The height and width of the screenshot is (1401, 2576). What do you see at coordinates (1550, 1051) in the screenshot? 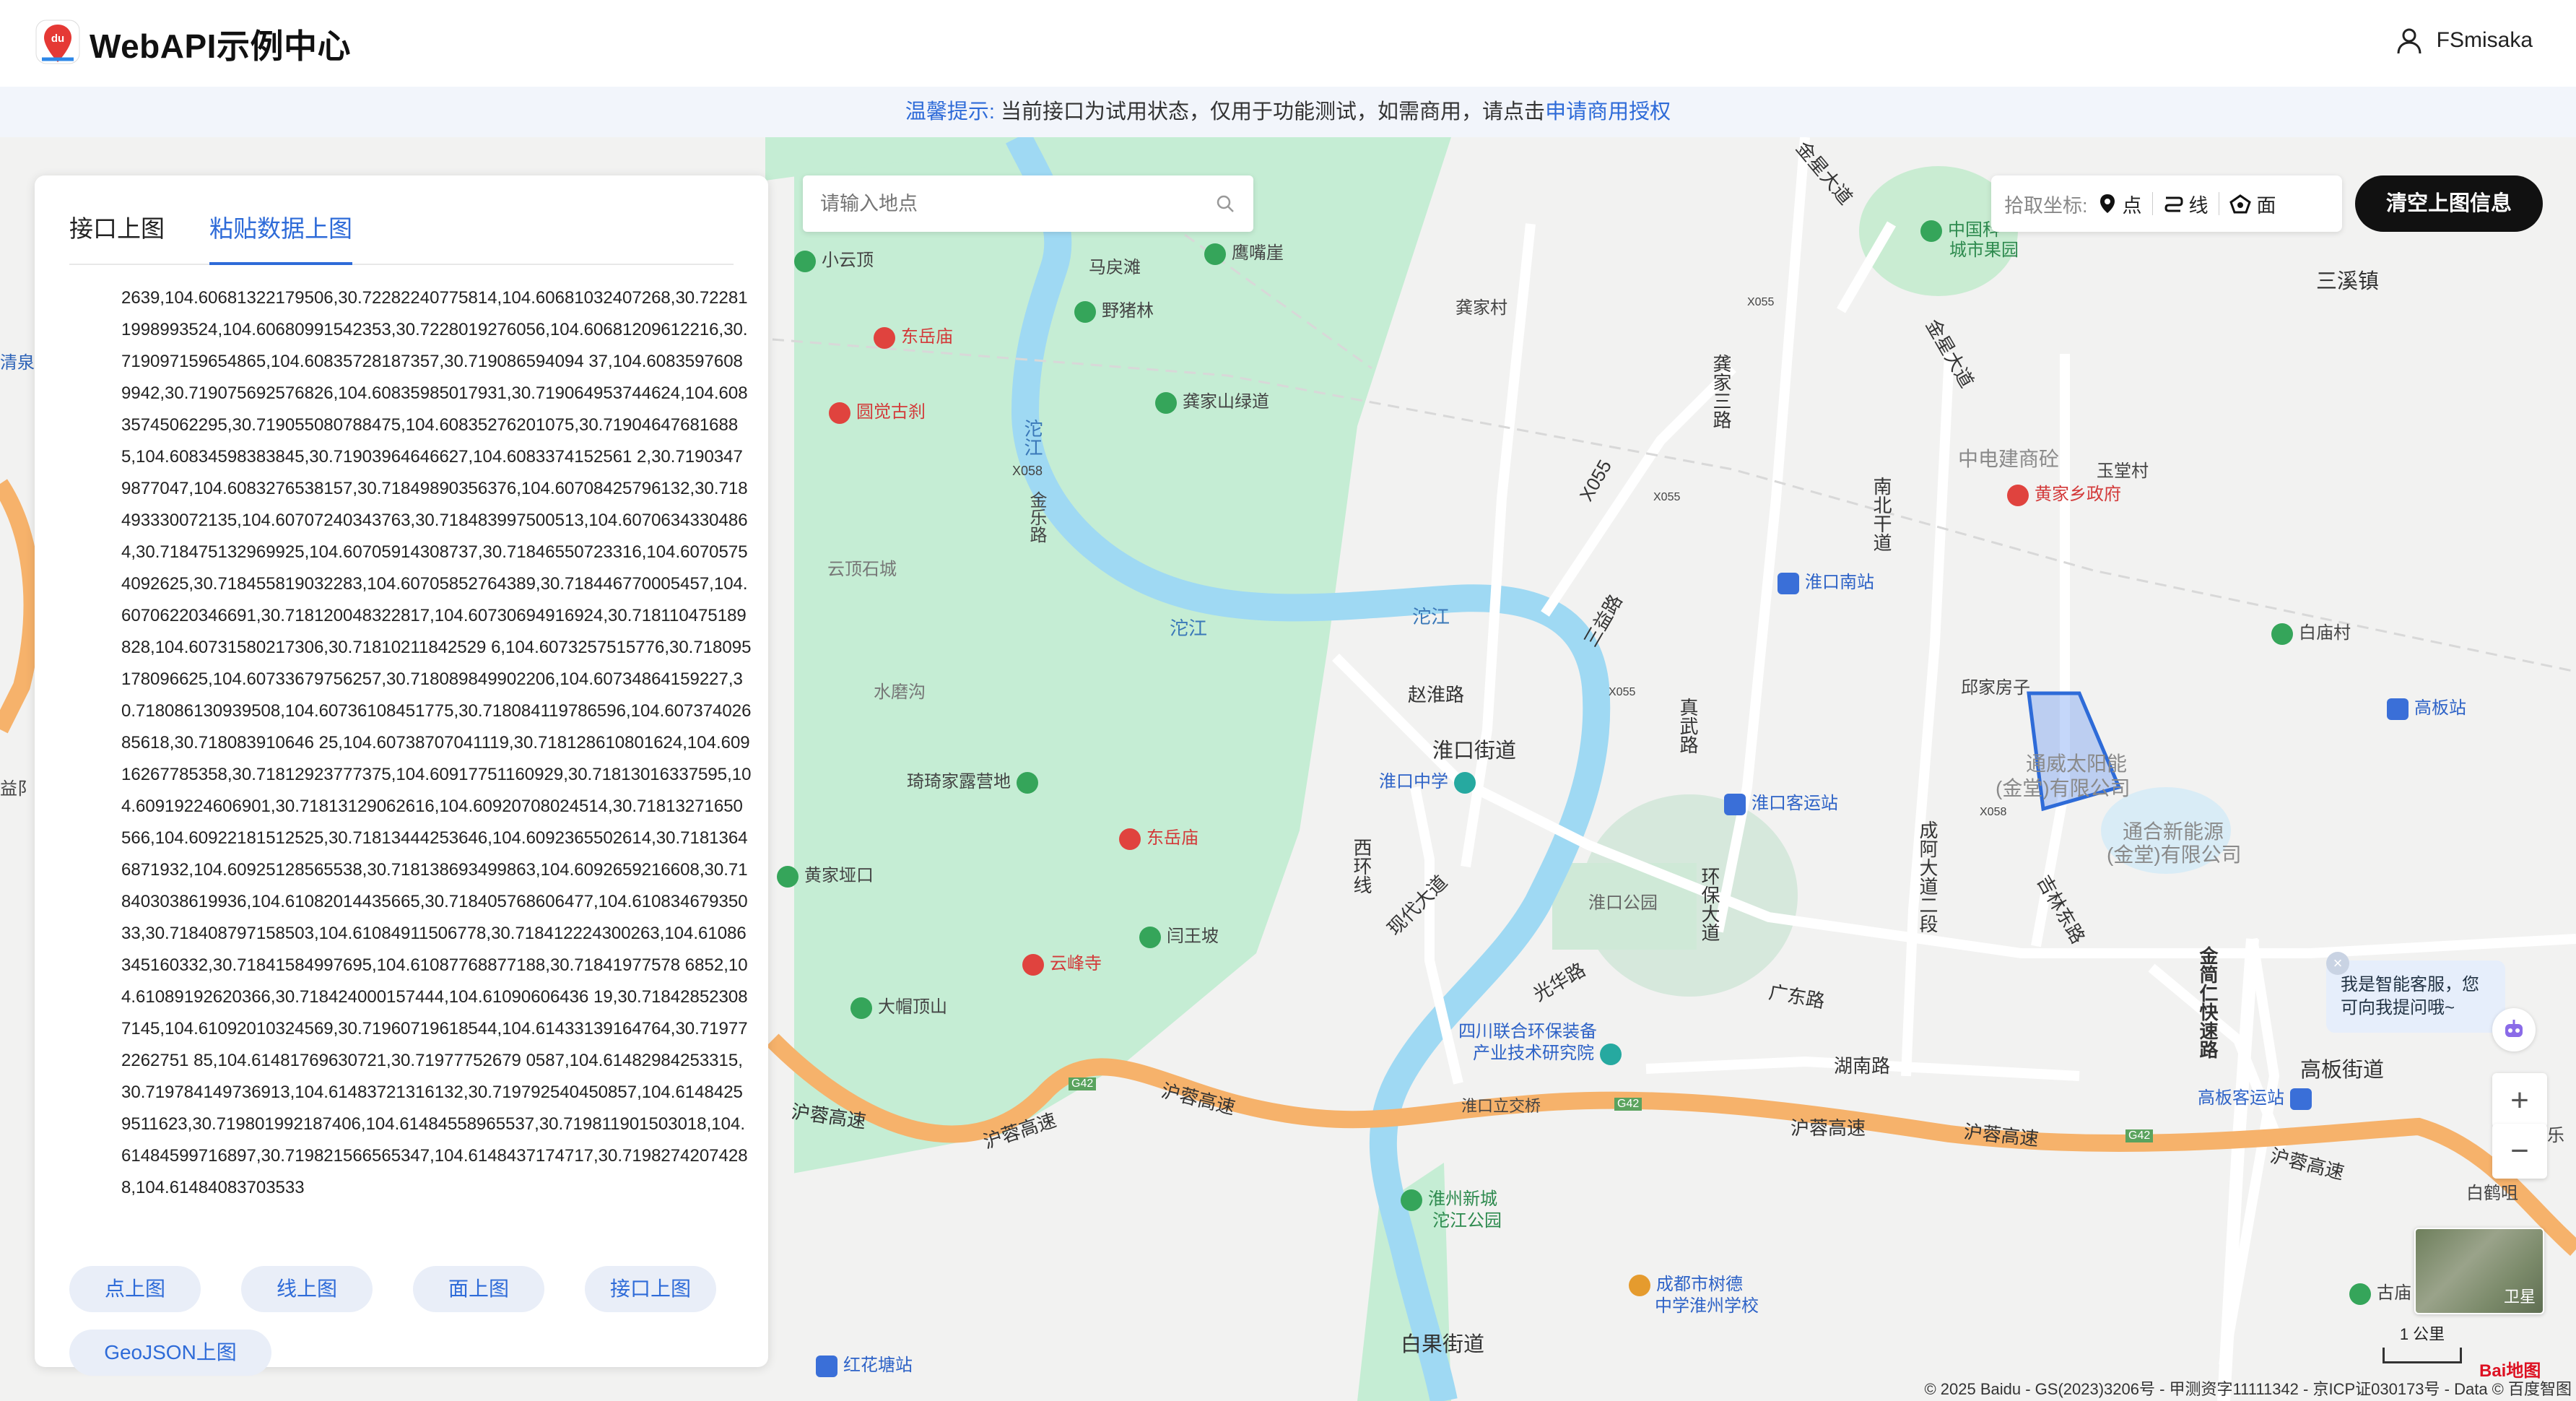
I see `map-label: 产业技术研究院` at bounding box center [1550, 1051].